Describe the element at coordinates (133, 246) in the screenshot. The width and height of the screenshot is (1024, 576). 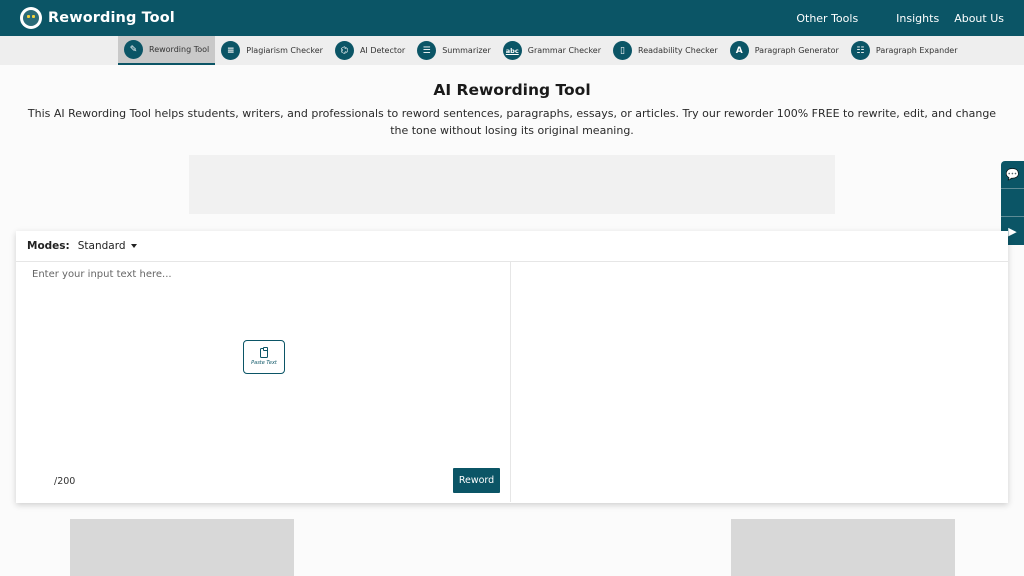
I see `caret-down-icon` at that location.